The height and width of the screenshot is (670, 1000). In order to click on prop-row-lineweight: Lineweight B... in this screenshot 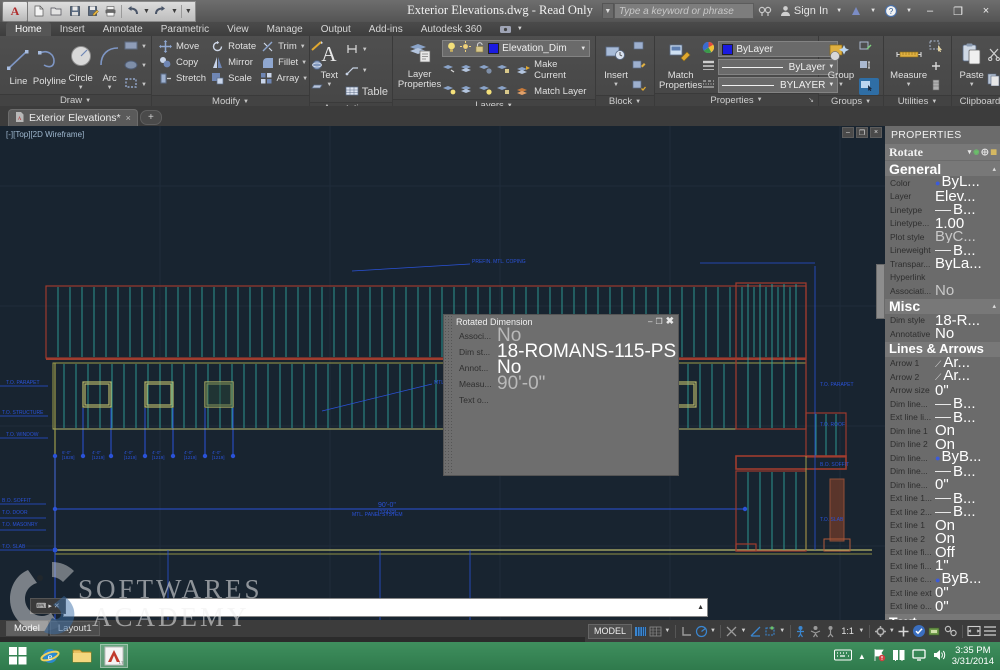, I will do `click(942, 251)`.